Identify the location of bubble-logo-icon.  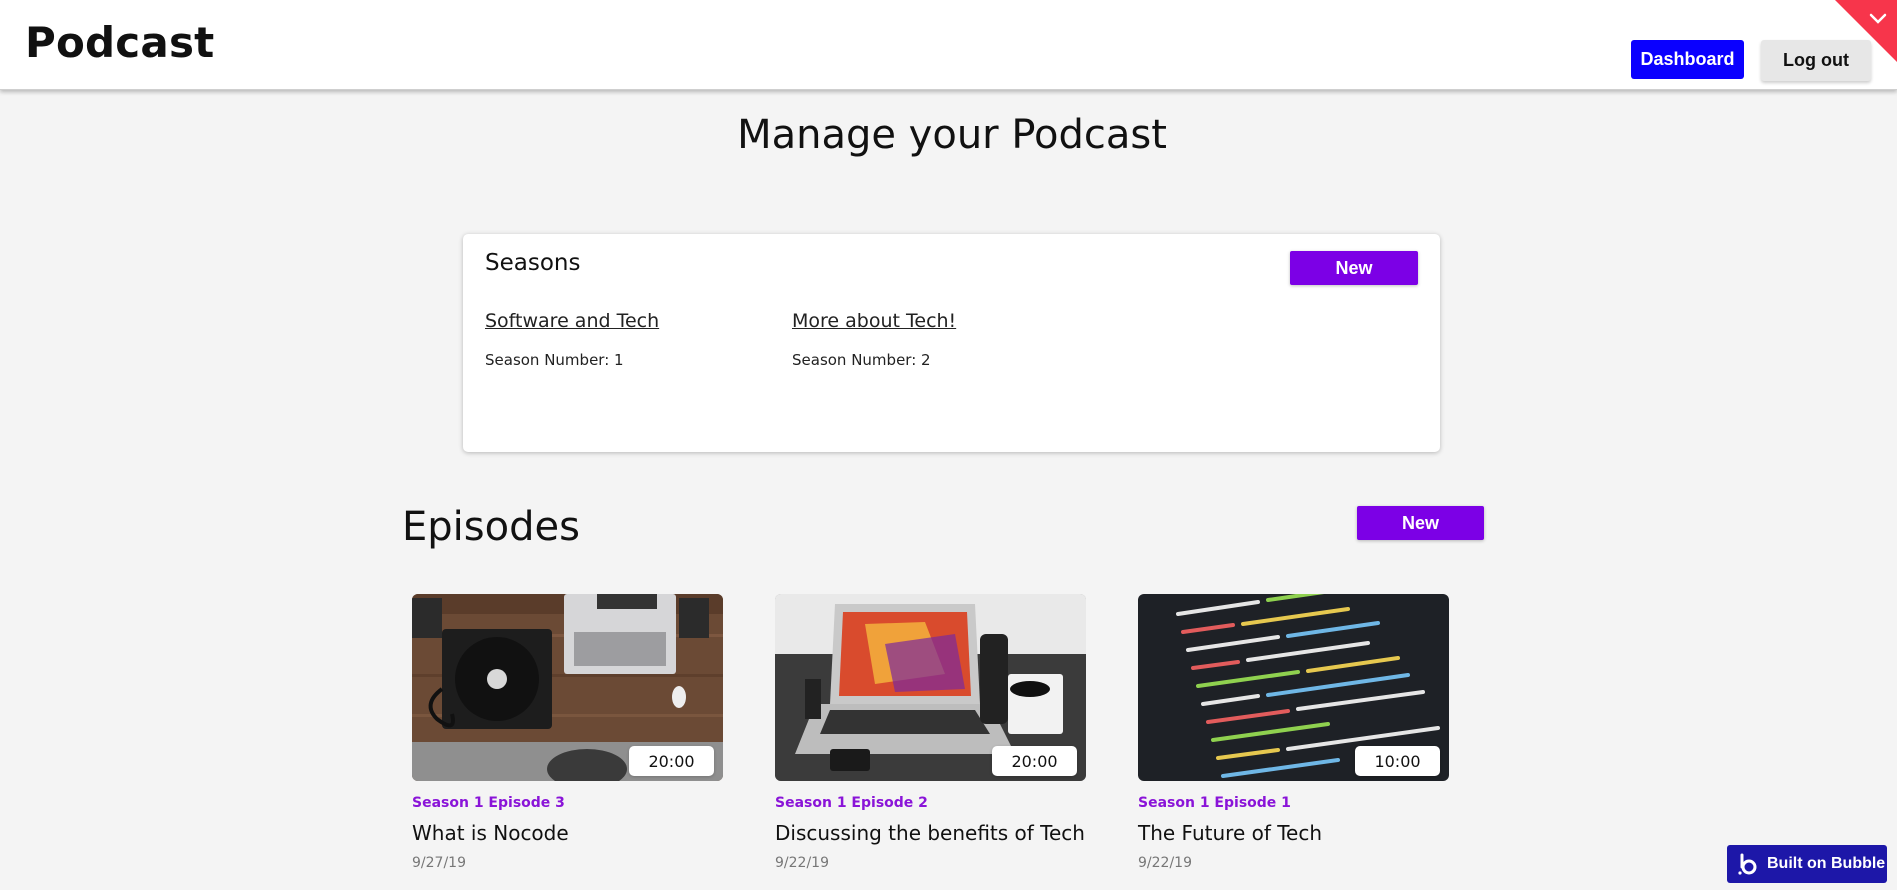
(1747, 864).